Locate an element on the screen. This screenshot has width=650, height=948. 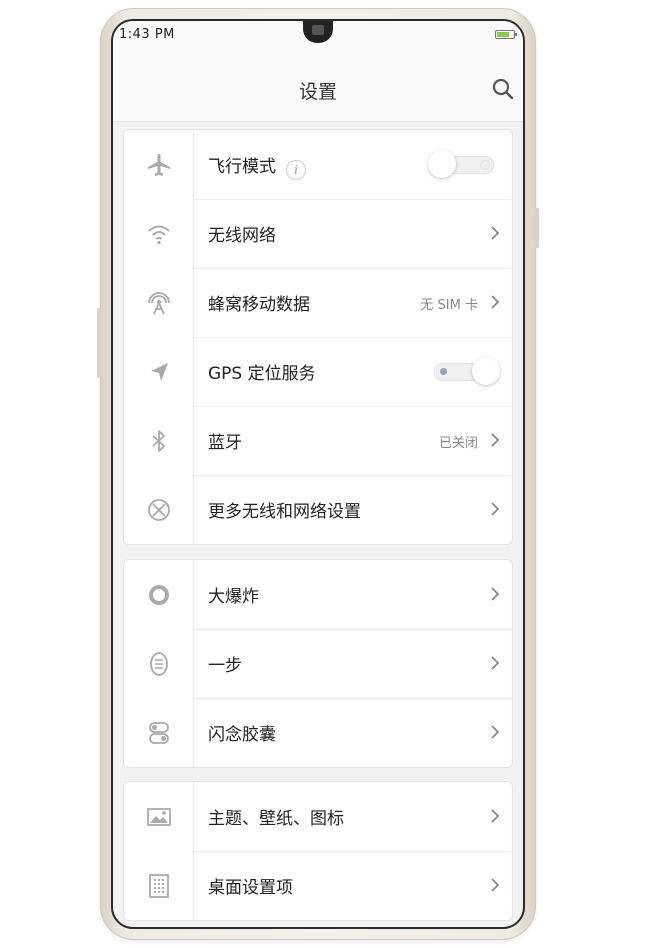
cellular-data-row: 蜂窝移动数据 无 SIM 卡 is located at coordinates (318, 302).